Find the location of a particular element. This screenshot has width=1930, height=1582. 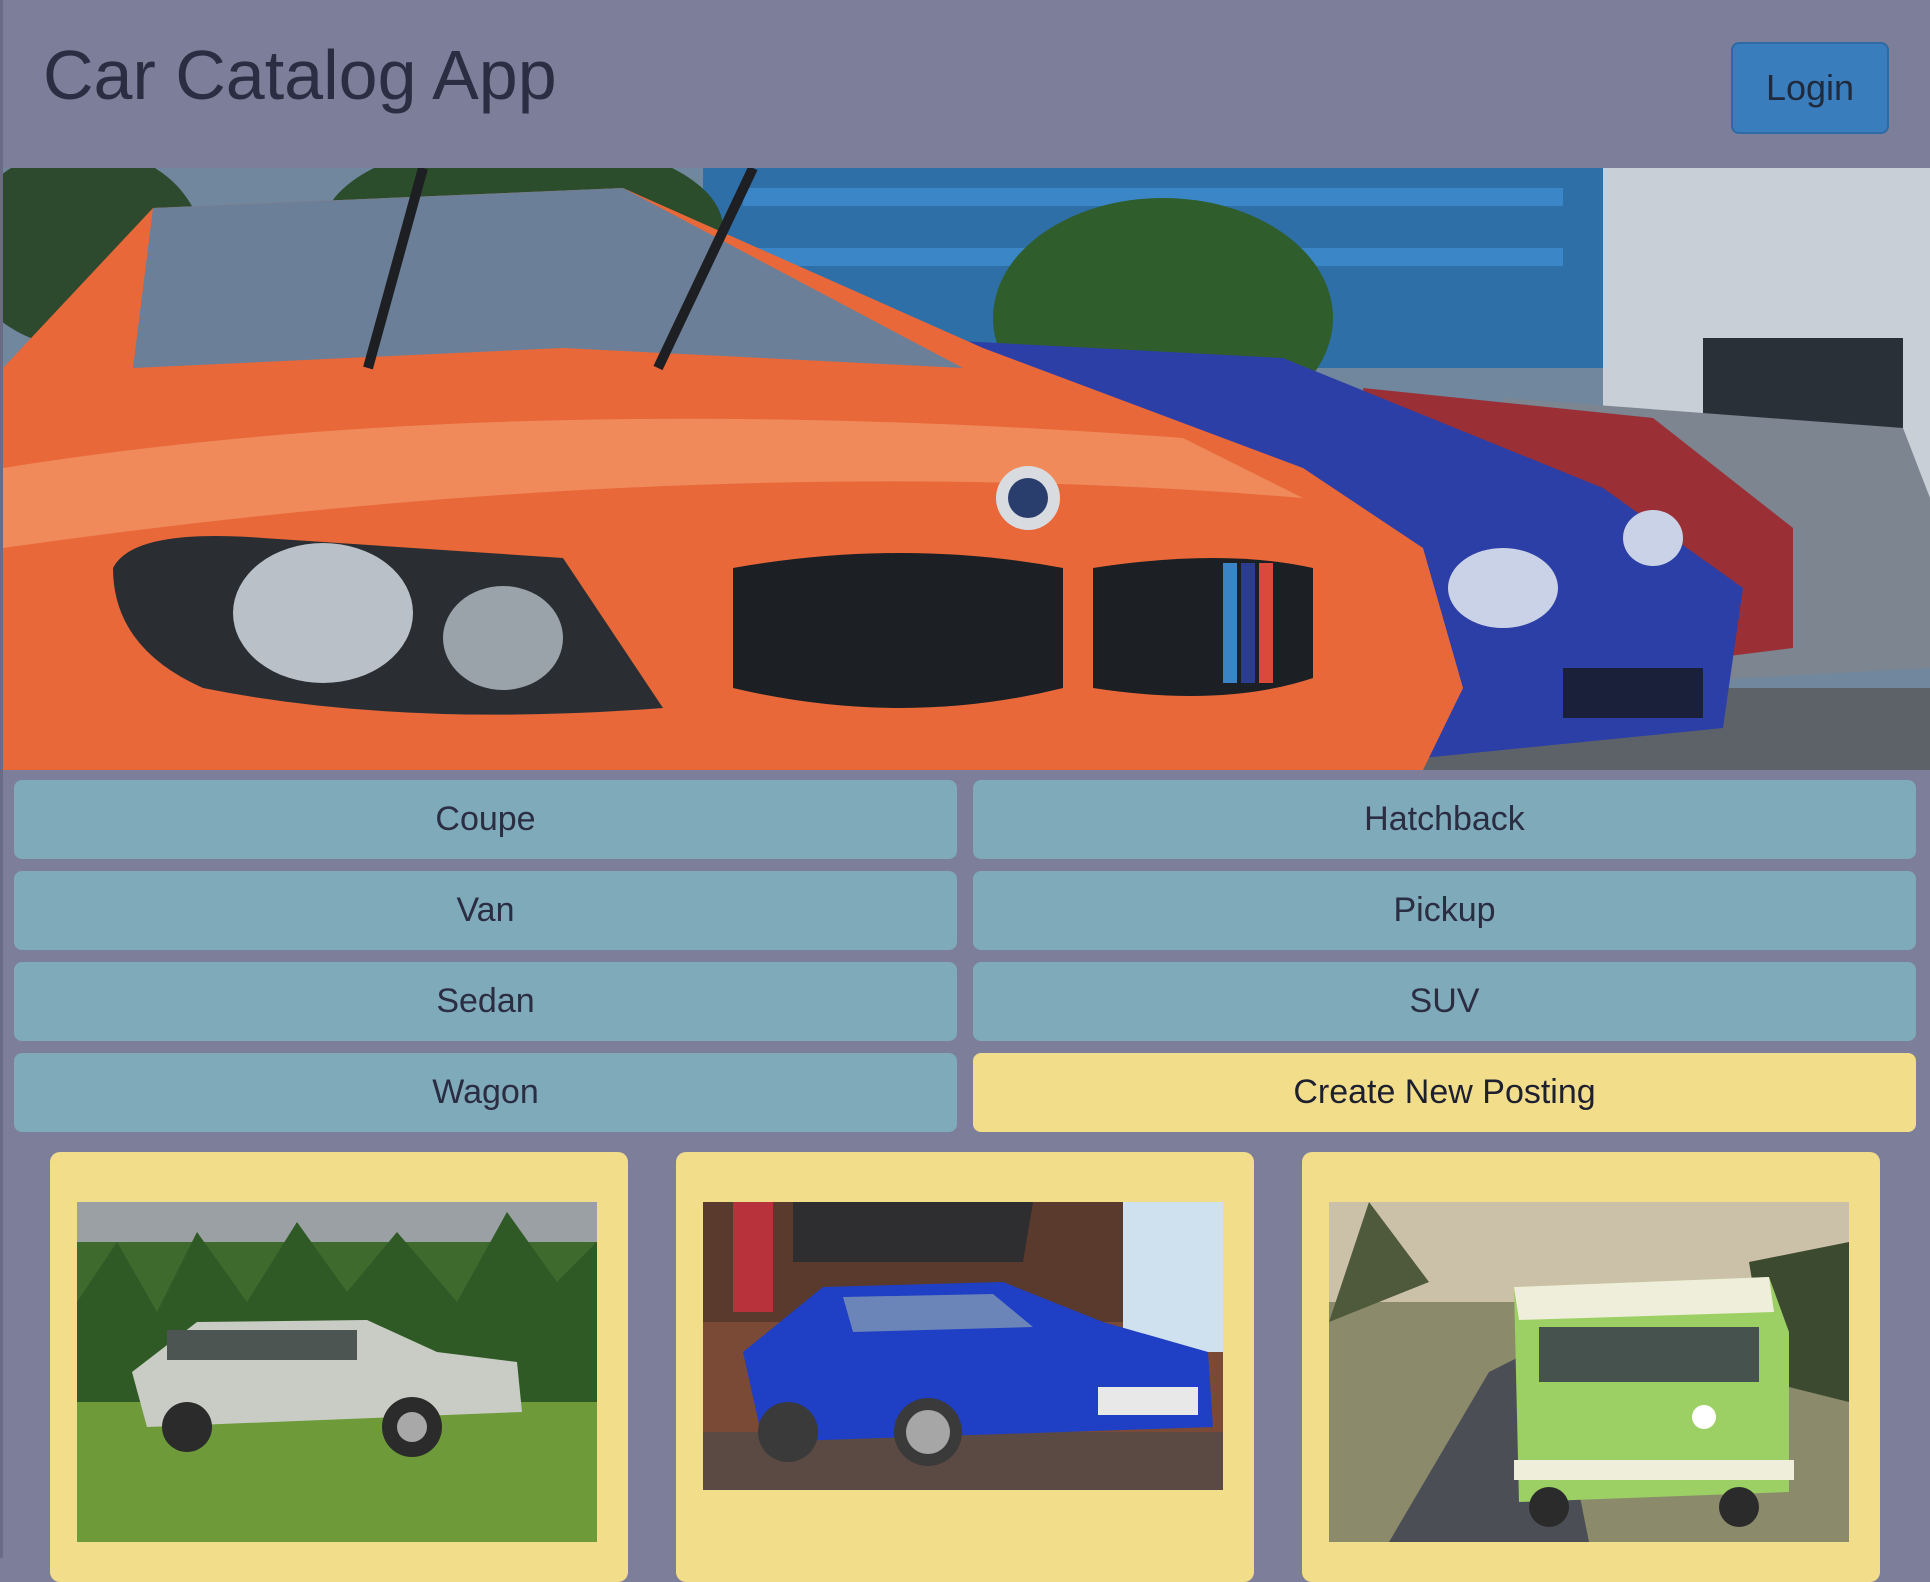

login-button: Login is located at coordinates (1810, 88).